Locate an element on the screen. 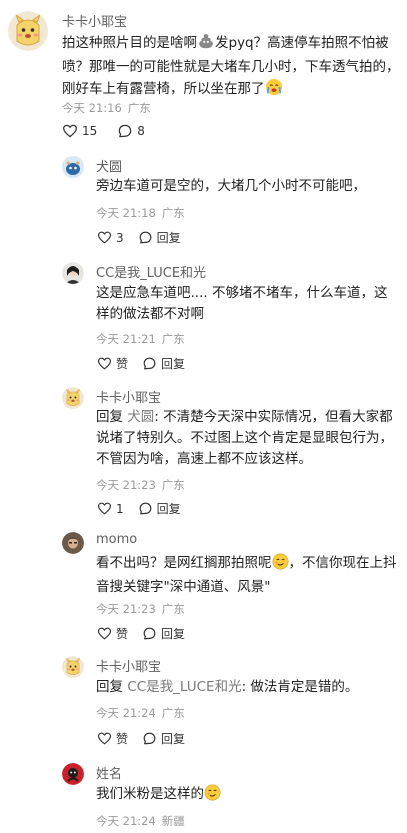 This screenshot has height=833, width=407. comment-actions: 15 8 is located at coordinates (103, 131).